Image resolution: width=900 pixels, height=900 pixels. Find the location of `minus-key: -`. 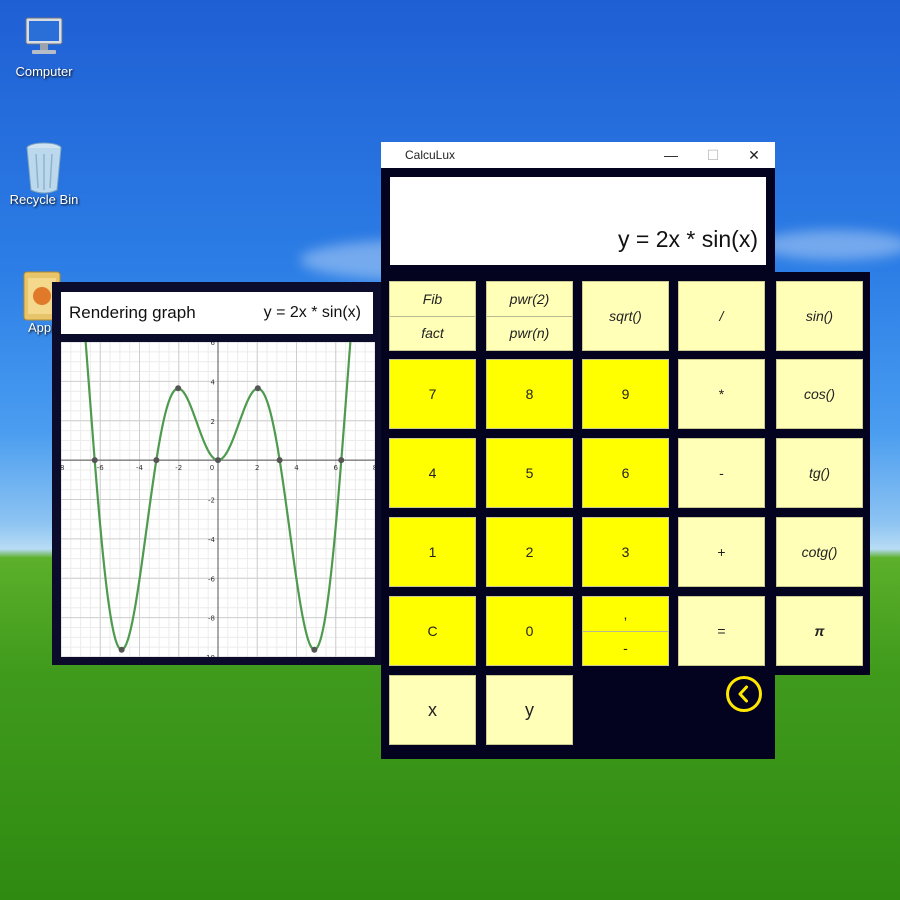

minus-key: - is located at coordinates (721, 473).